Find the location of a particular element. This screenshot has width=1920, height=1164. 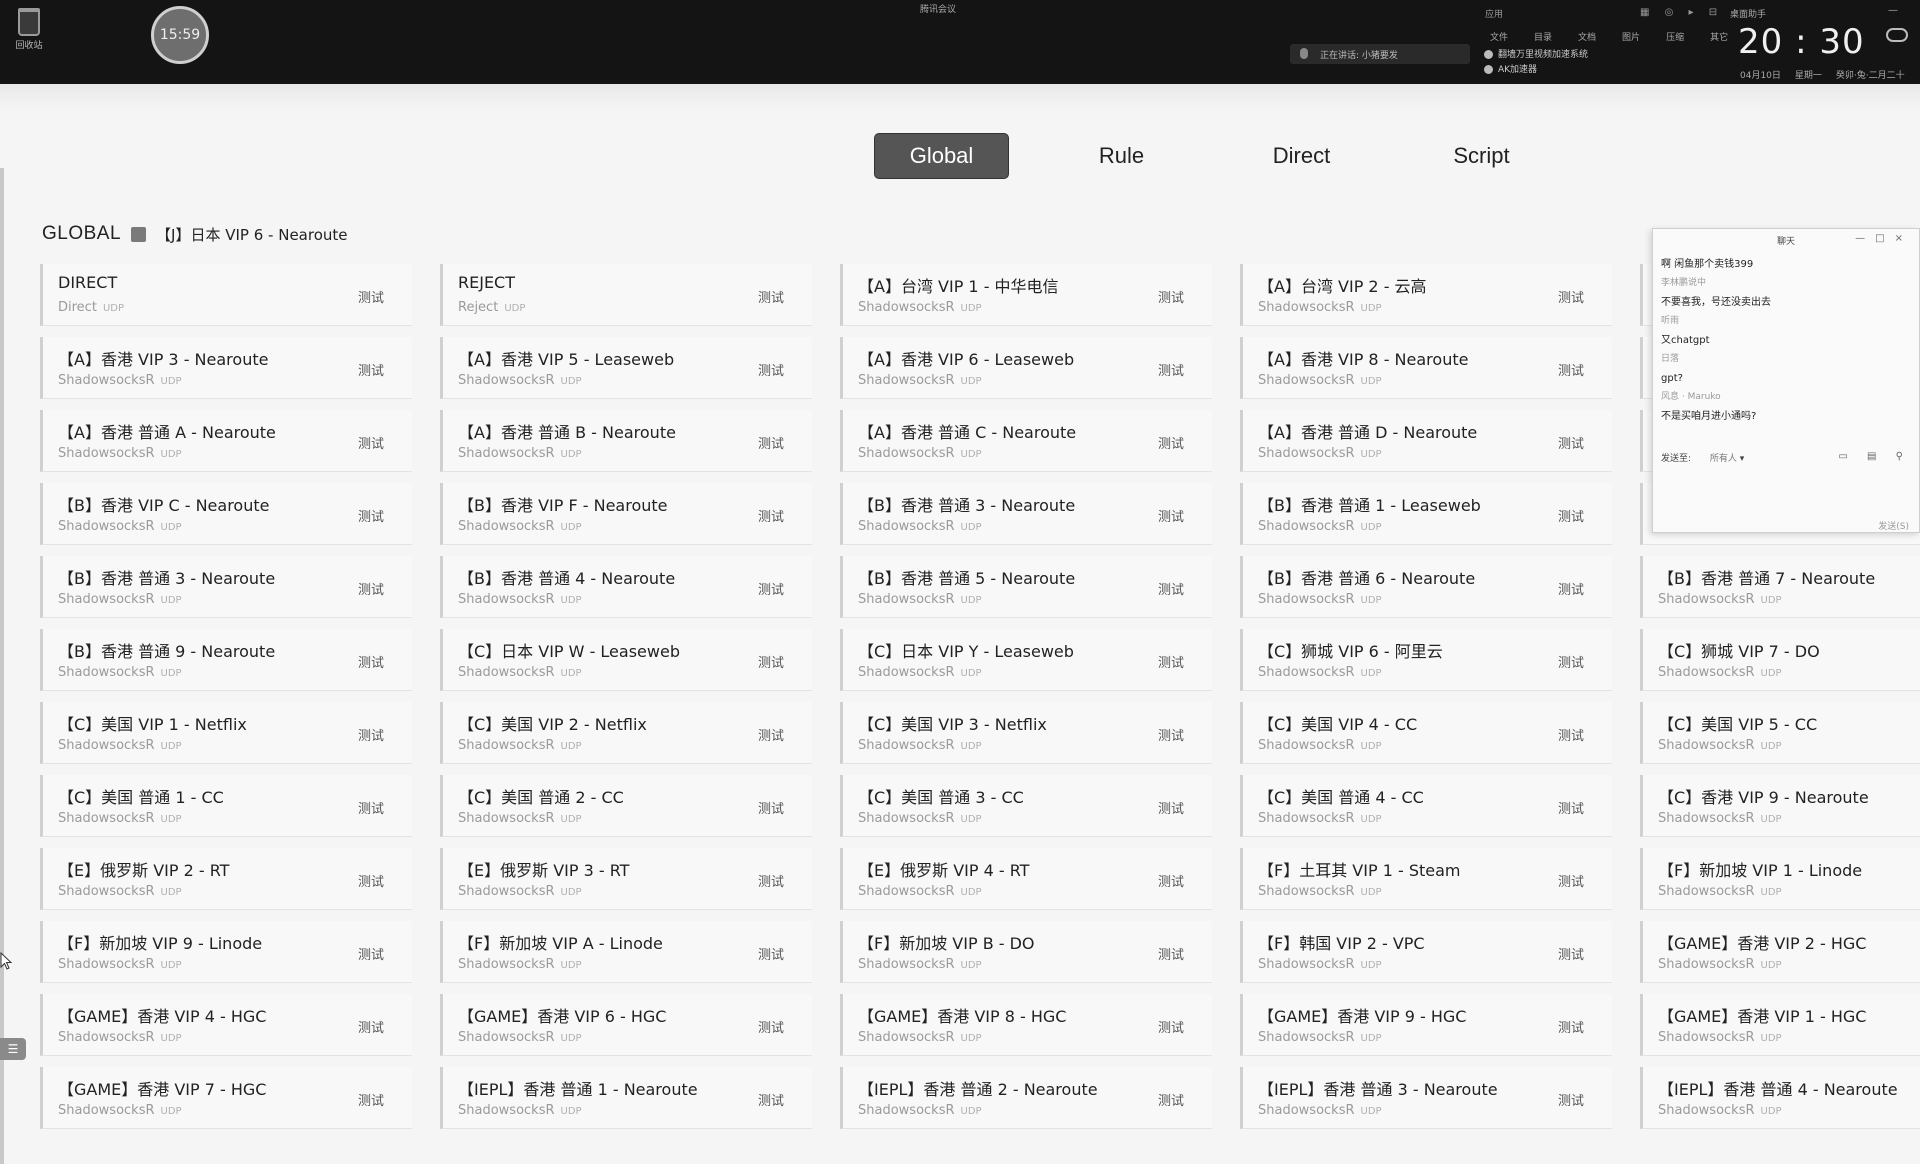

proxy-card: 【C】美国 普通 1 - CC ShadowsocksR UDP 测试 is located at coordinates (226, 806).